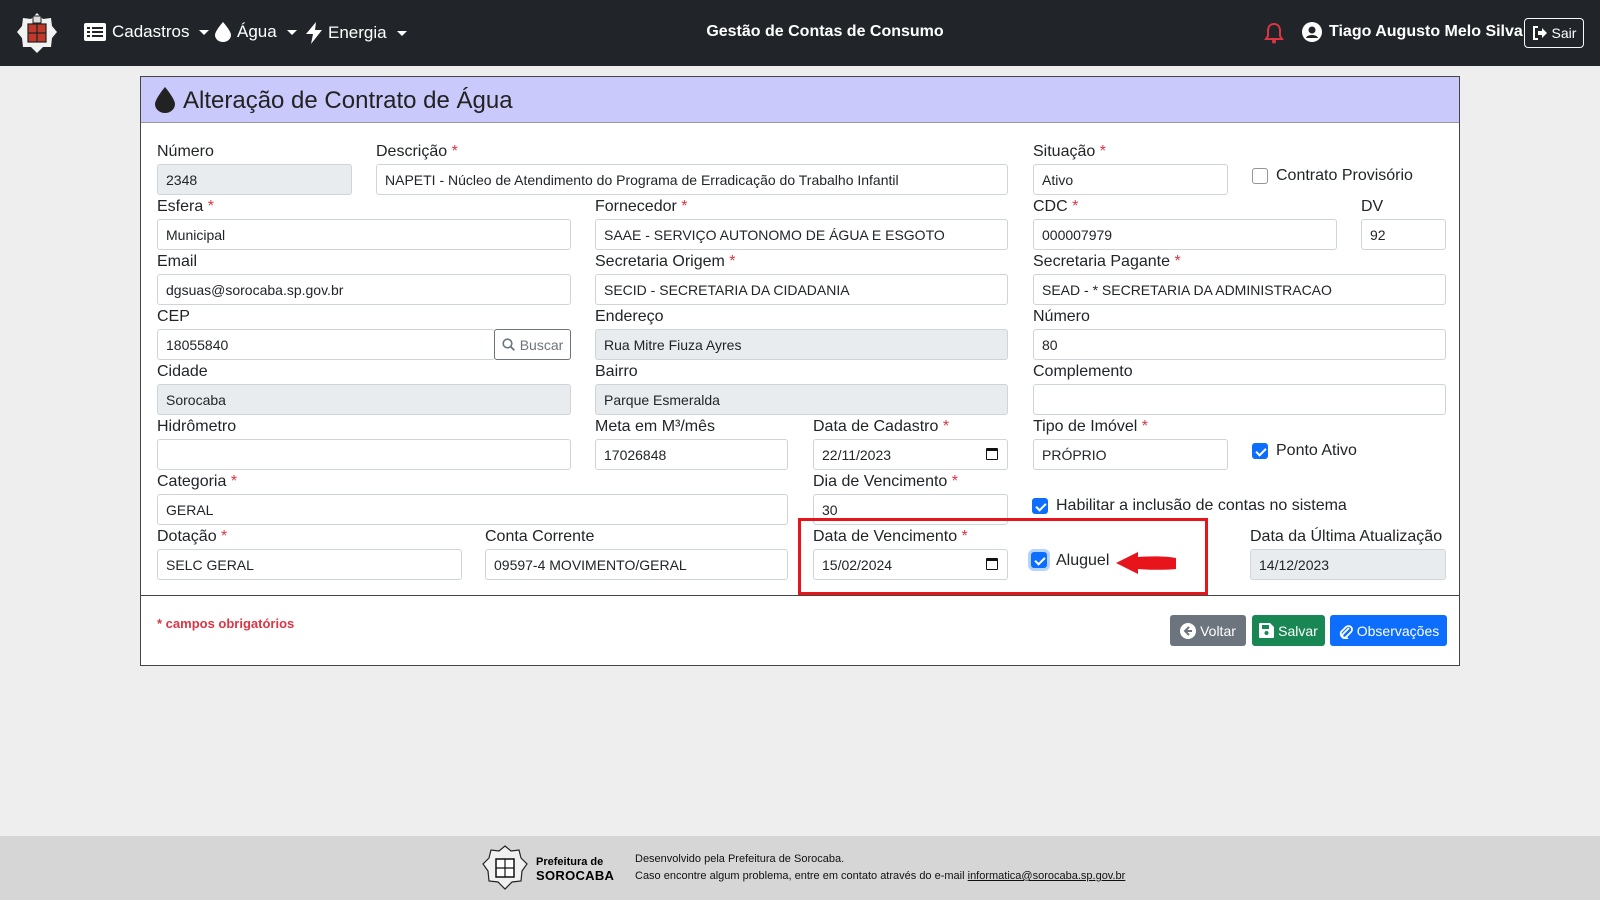 This screenshot has width=1600, height=900. I want to click on cidade-field: Sorocaba, so click(364, 399).